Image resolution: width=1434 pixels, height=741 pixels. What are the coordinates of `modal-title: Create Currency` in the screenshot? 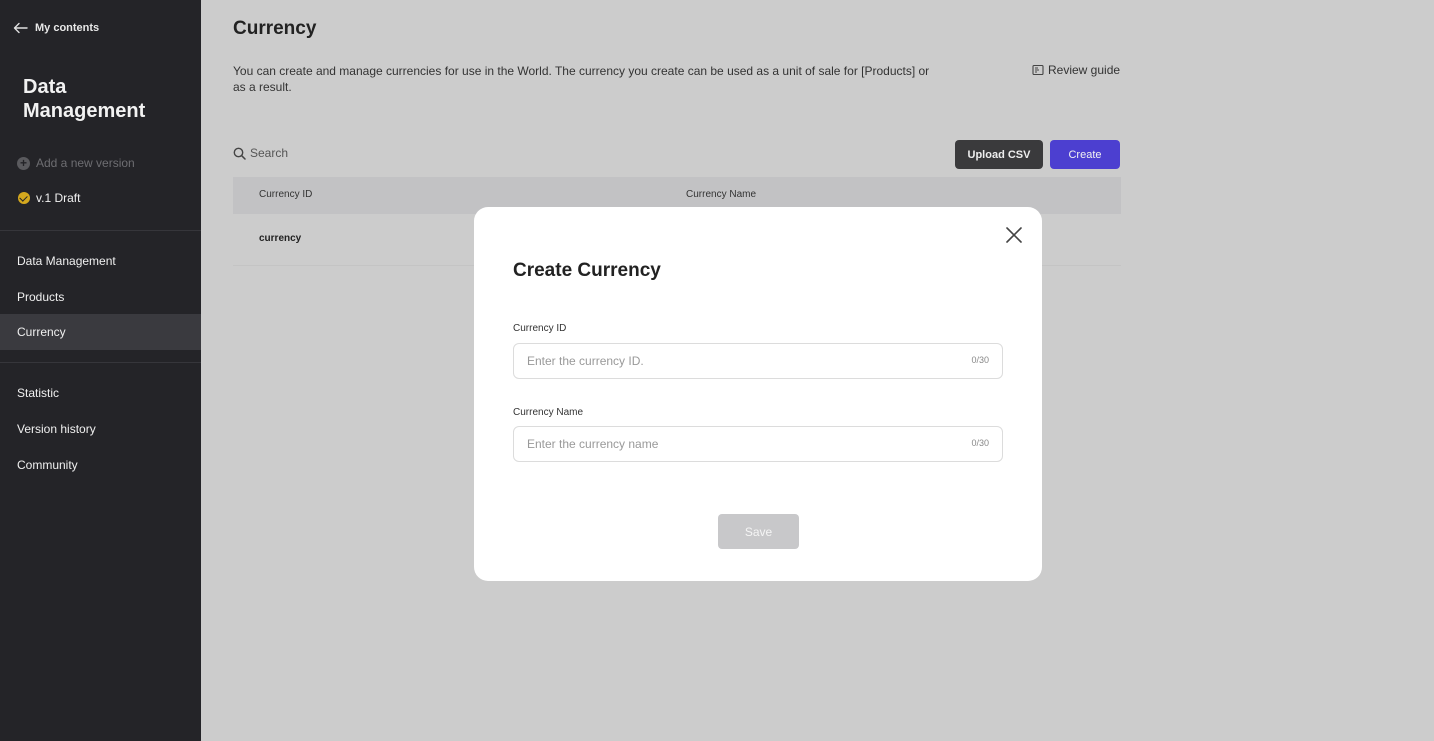 It's located at (587, 270).